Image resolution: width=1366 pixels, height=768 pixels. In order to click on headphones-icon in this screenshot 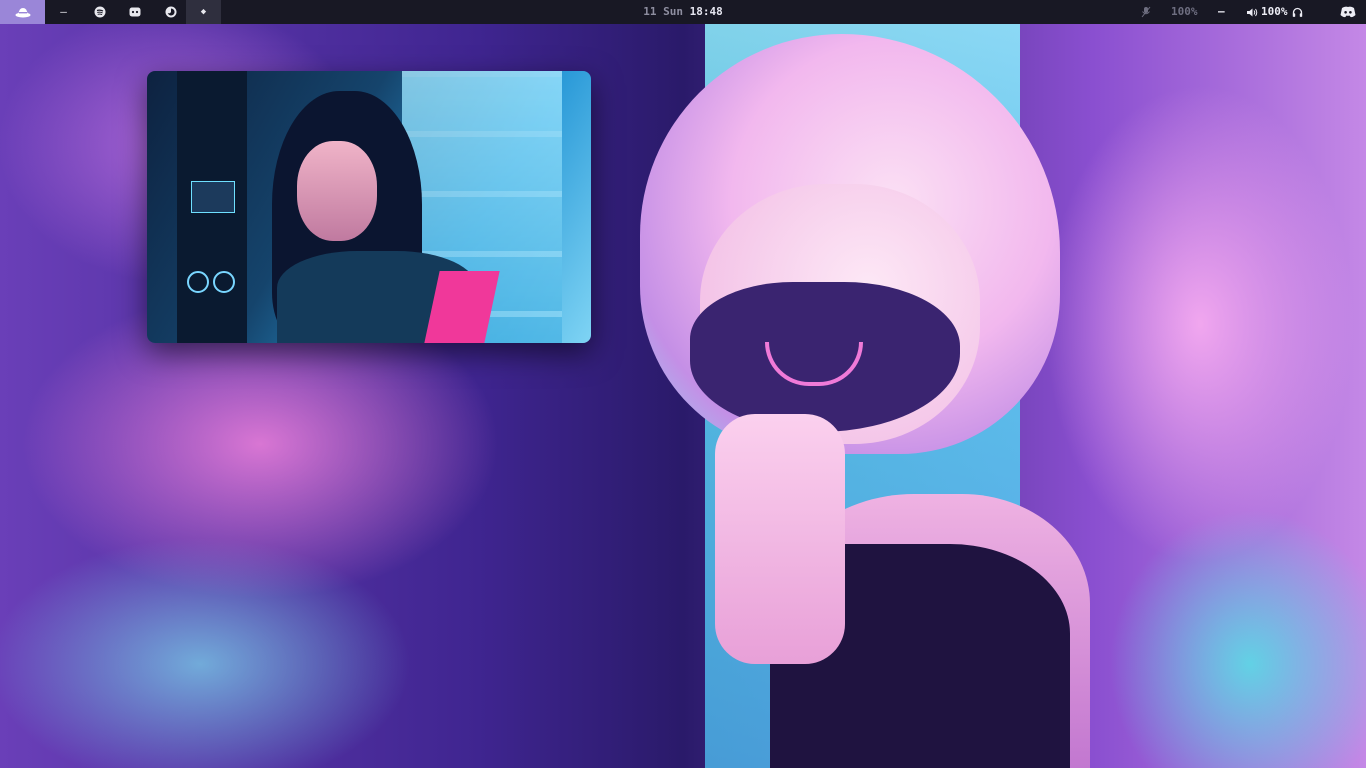, I will do `click(1297, 12)`.